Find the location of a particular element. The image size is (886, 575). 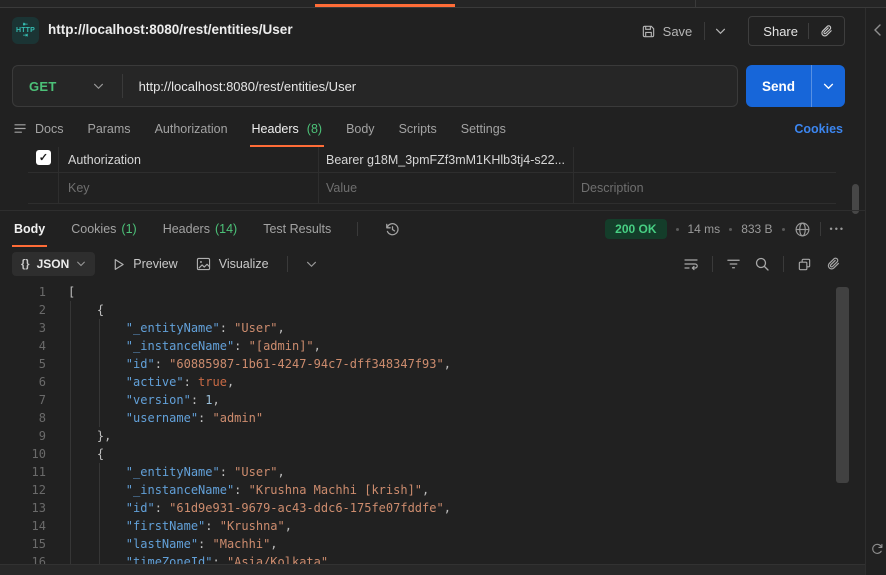

viewer-options-chevron is located at coordinates (311, 264).